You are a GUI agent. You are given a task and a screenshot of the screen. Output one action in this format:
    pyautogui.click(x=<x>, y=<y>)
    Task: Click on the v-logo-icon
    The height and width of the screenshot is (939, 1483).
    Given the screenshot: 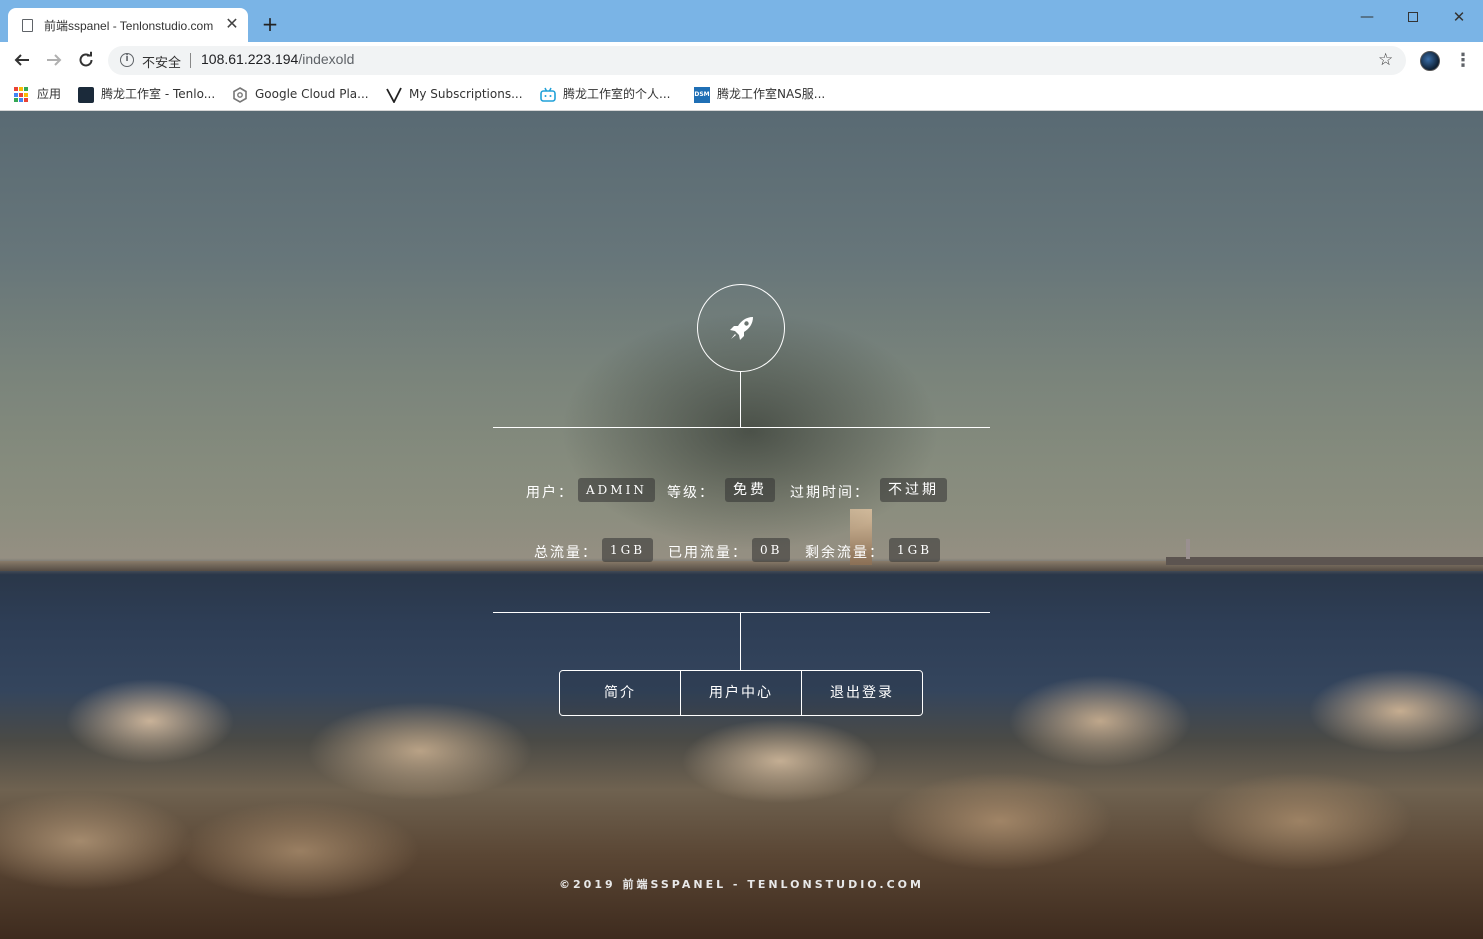 What is the action you would take?
    pyautogui.click(x=394, y=95)
    